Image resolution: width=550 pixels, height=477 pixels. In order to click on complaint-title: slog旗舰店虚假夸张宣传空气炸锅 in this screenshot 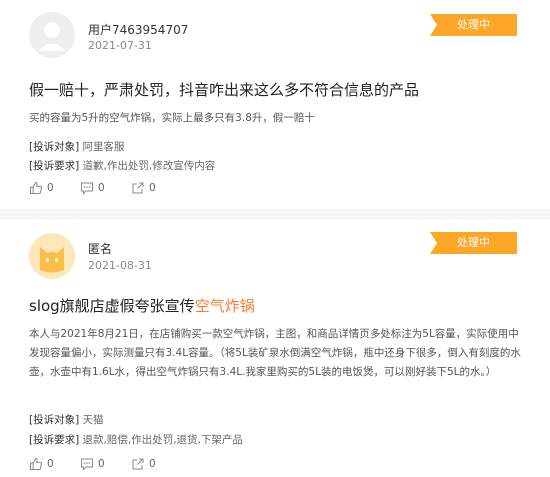, I will do `click(142, 305)`.